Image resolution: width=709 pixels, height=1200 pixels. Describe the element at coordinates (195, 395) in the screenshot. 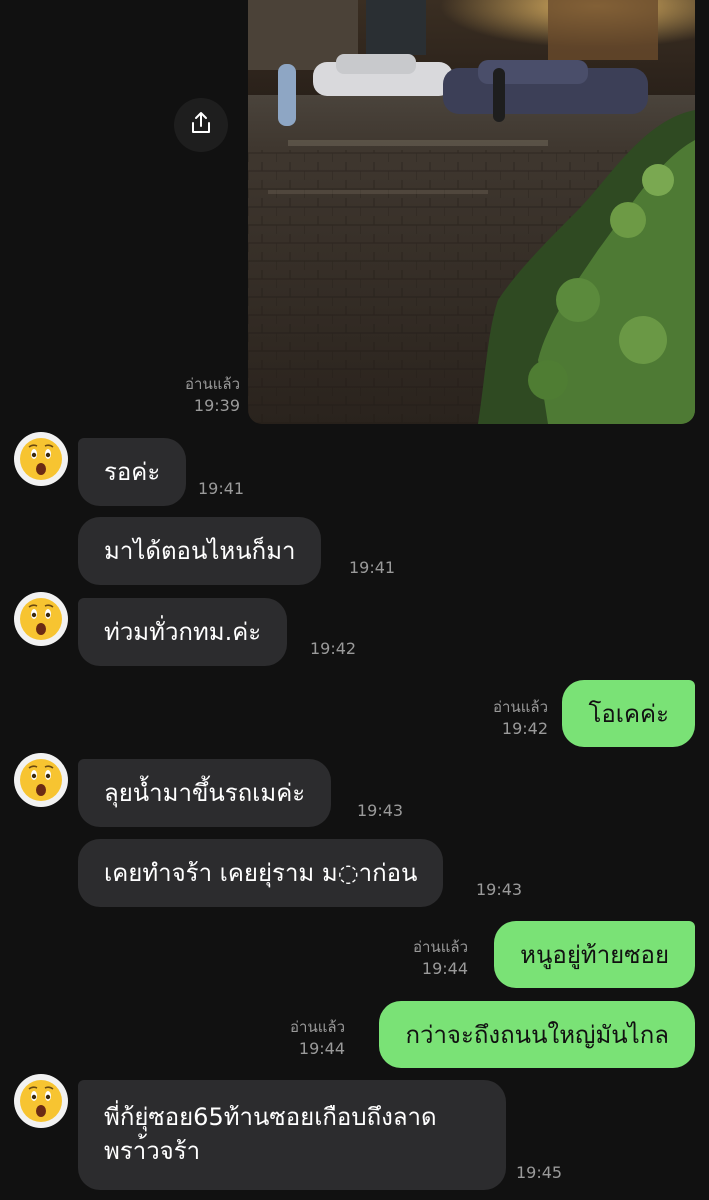

I see `photo-message-meta: อ่านแล้ว 19:39` at that location.